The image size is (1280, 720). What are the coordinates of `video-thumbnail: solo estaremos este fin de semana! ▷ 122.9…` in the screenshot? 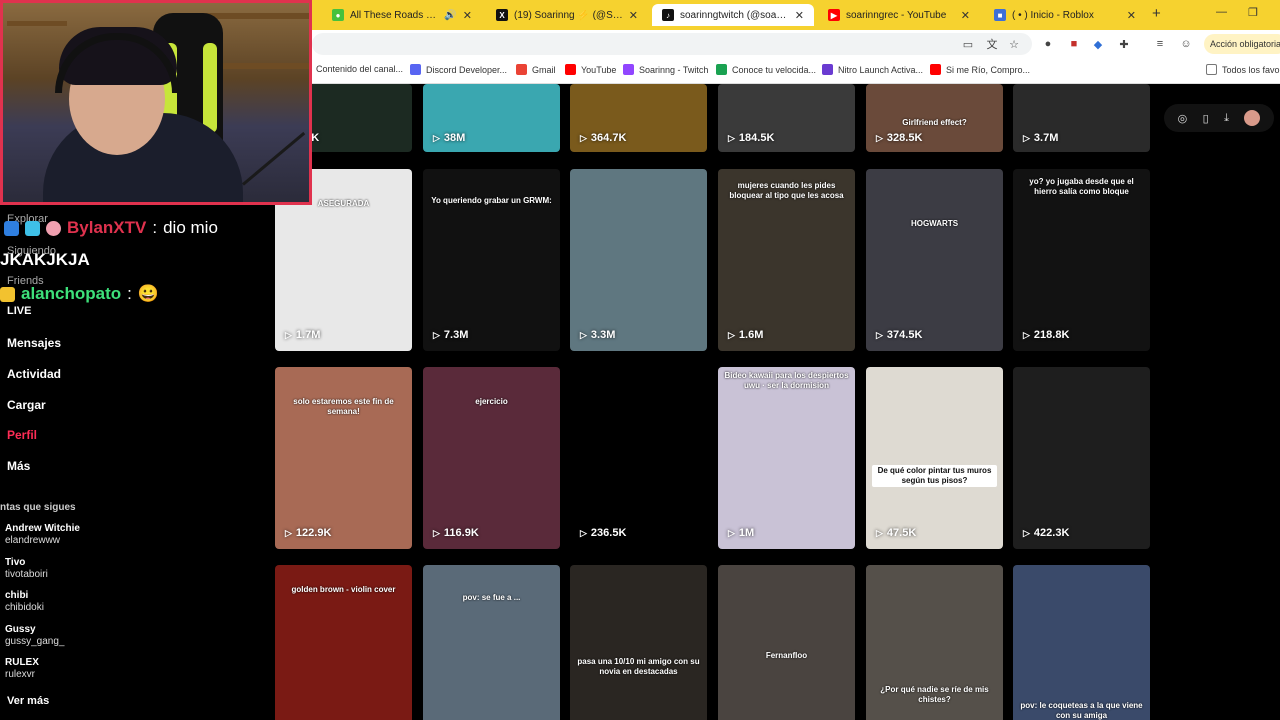 It's located at (343, 458).